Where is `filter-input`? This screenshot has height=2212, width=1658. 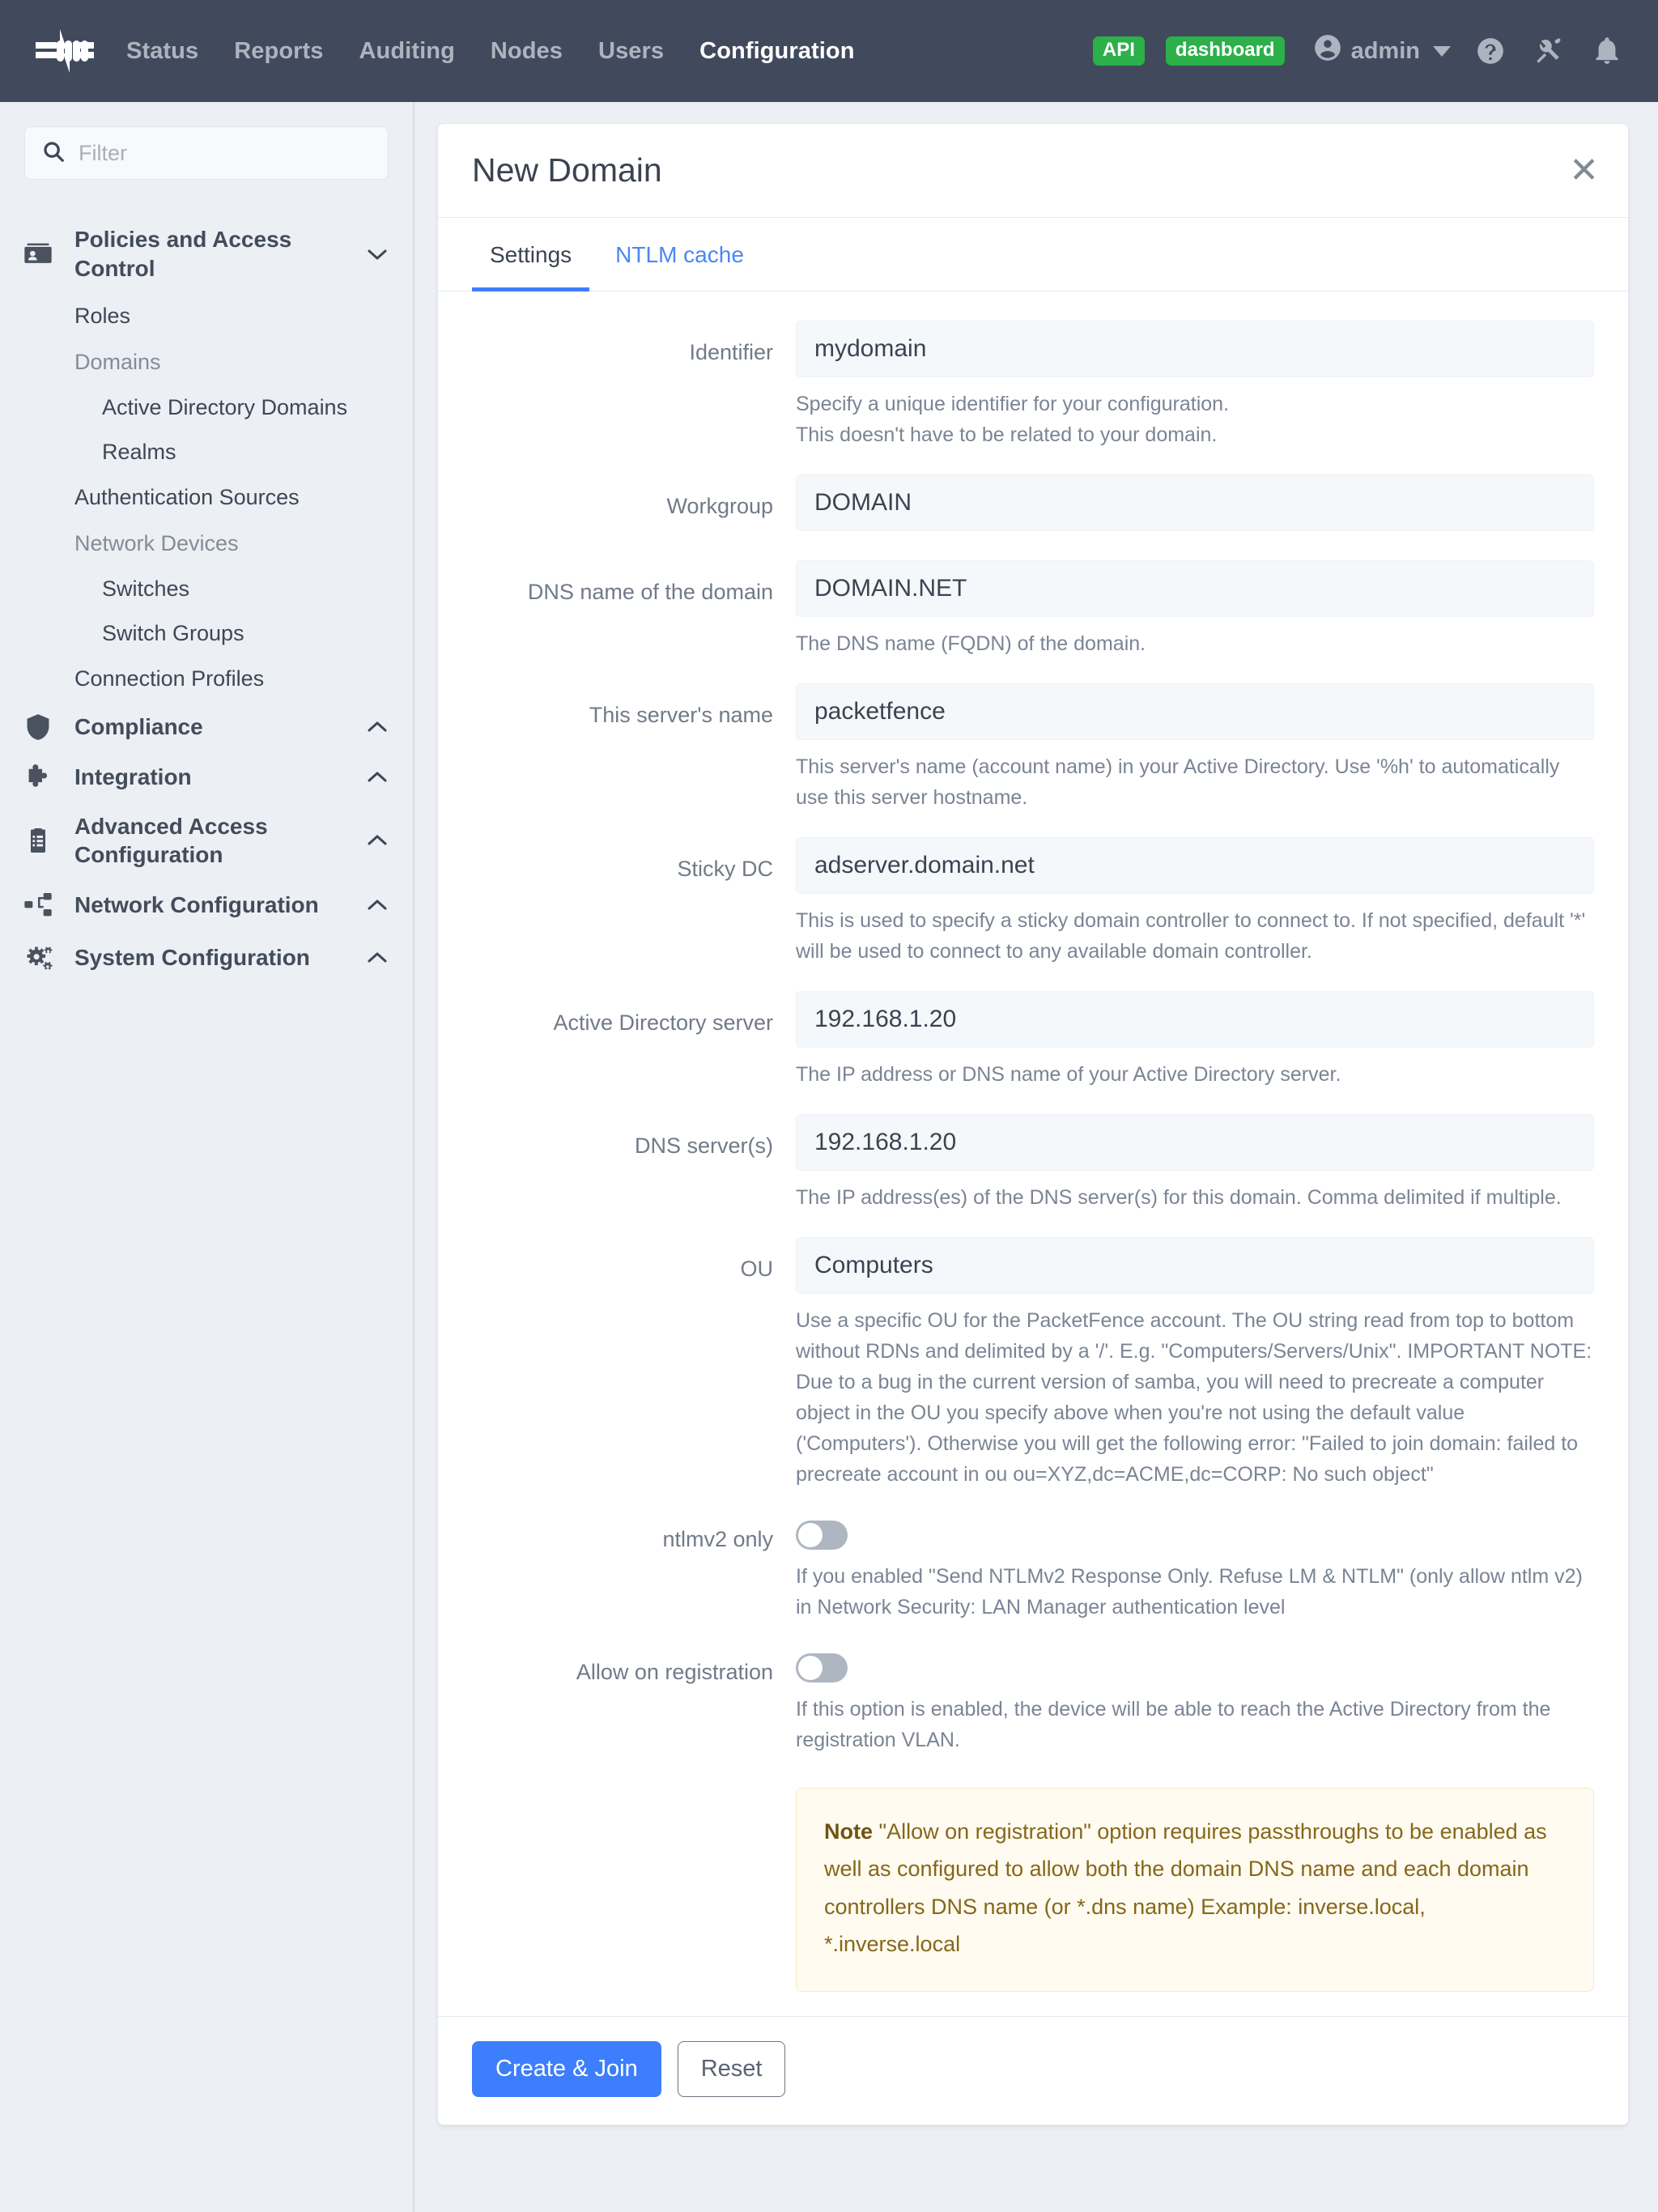
filter-input is located at coordinates (225, 153).